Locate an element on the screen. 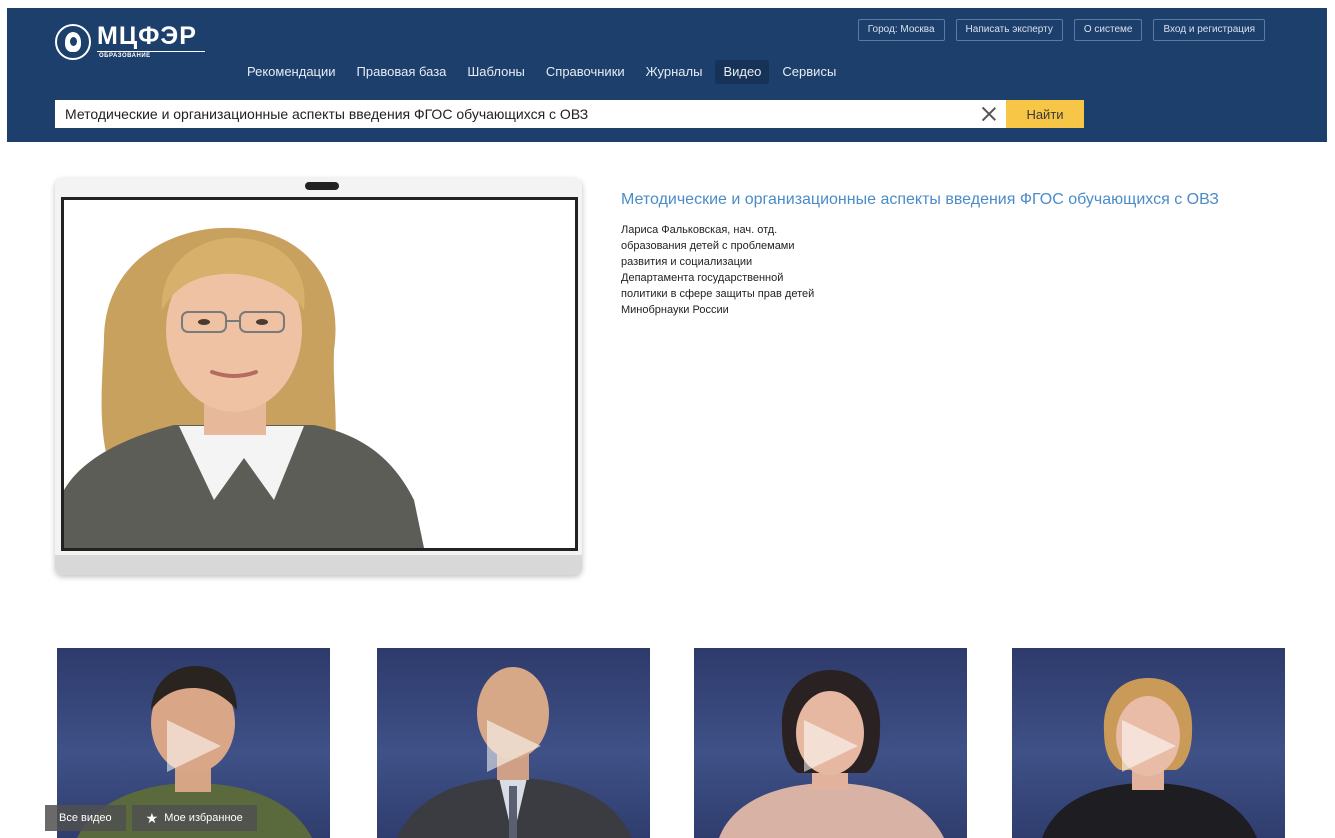 The height and width of the screenshot is (838, 1335). brand-logo: МЦФЭР ОБРАЗОВАНИЕ is located at coordinates (140, 42).